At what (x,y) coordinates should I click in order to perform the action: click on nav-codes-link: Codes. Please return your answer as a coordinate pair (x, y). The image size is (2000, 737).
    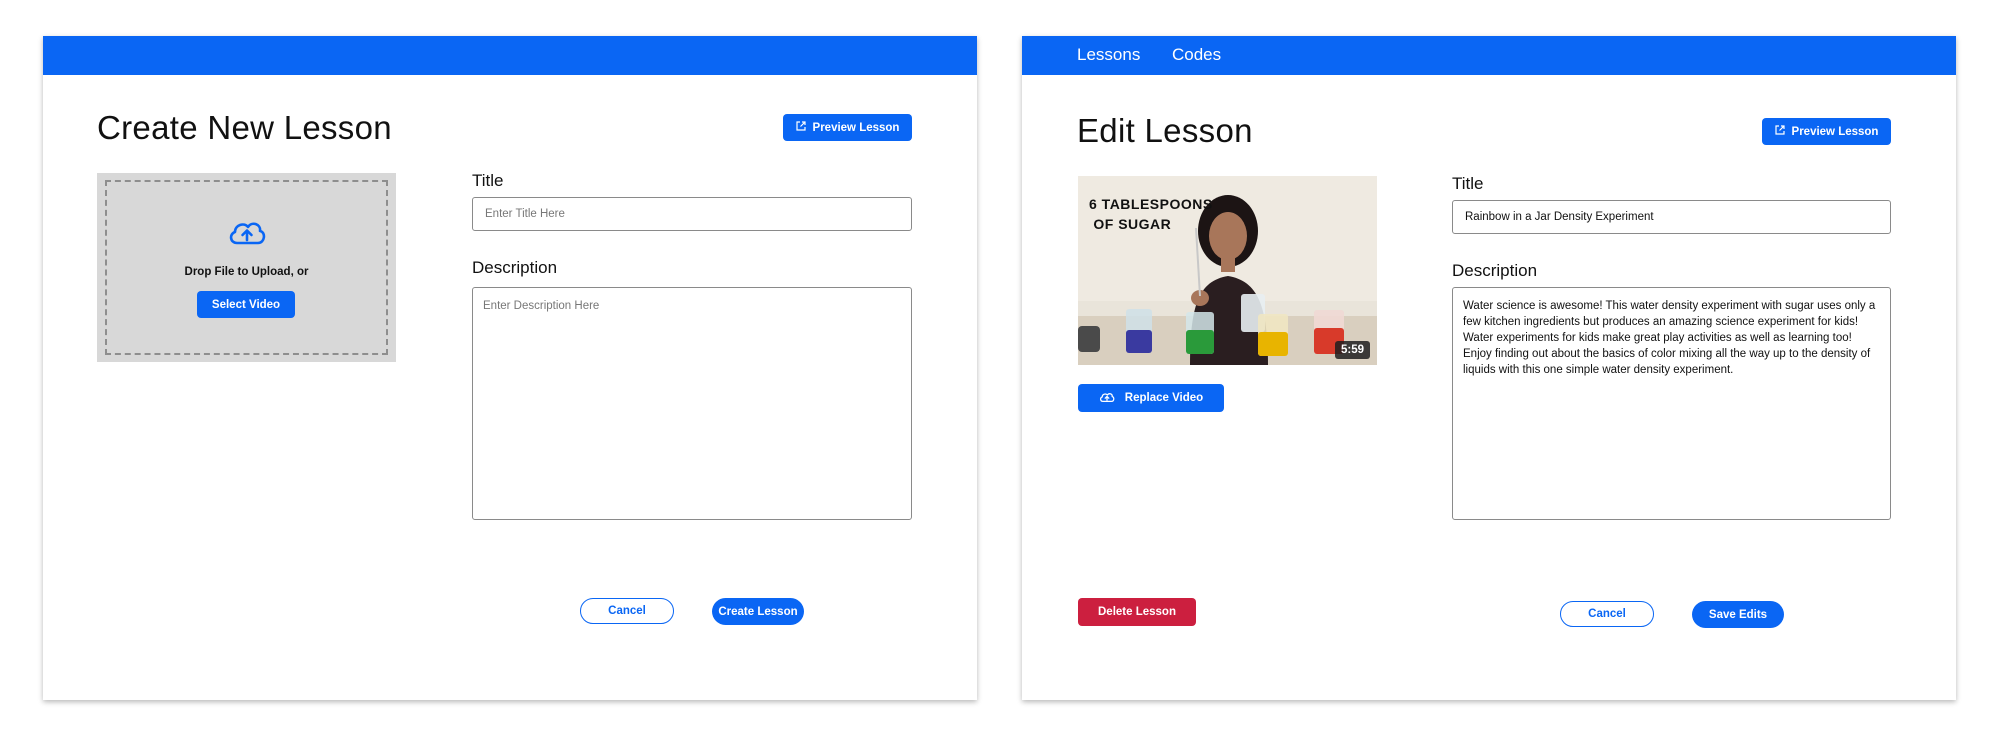
    Looking at the image, I should click on (1196, 55).